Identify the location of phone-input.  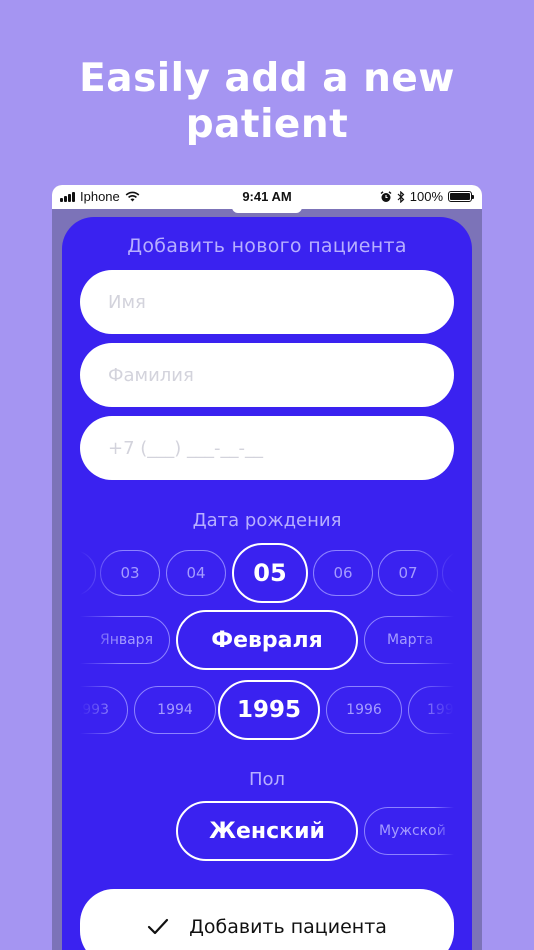
(267, 448).